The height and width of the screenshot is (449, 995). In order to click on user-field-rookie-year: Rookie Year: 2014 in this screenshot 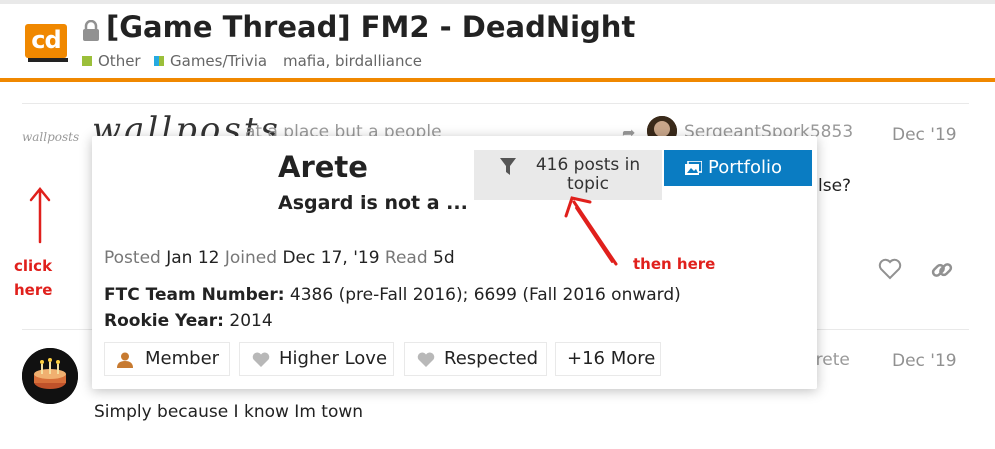, I will do `click(188, 321)`.